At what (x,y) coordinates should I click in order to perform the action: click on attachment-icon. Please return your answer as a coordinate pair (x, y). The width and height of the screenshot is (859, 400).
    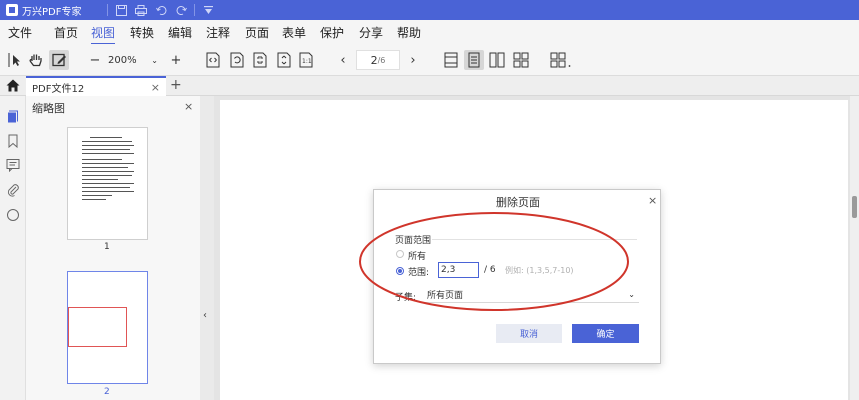
    Looking at the image, I should click on (13, 190).